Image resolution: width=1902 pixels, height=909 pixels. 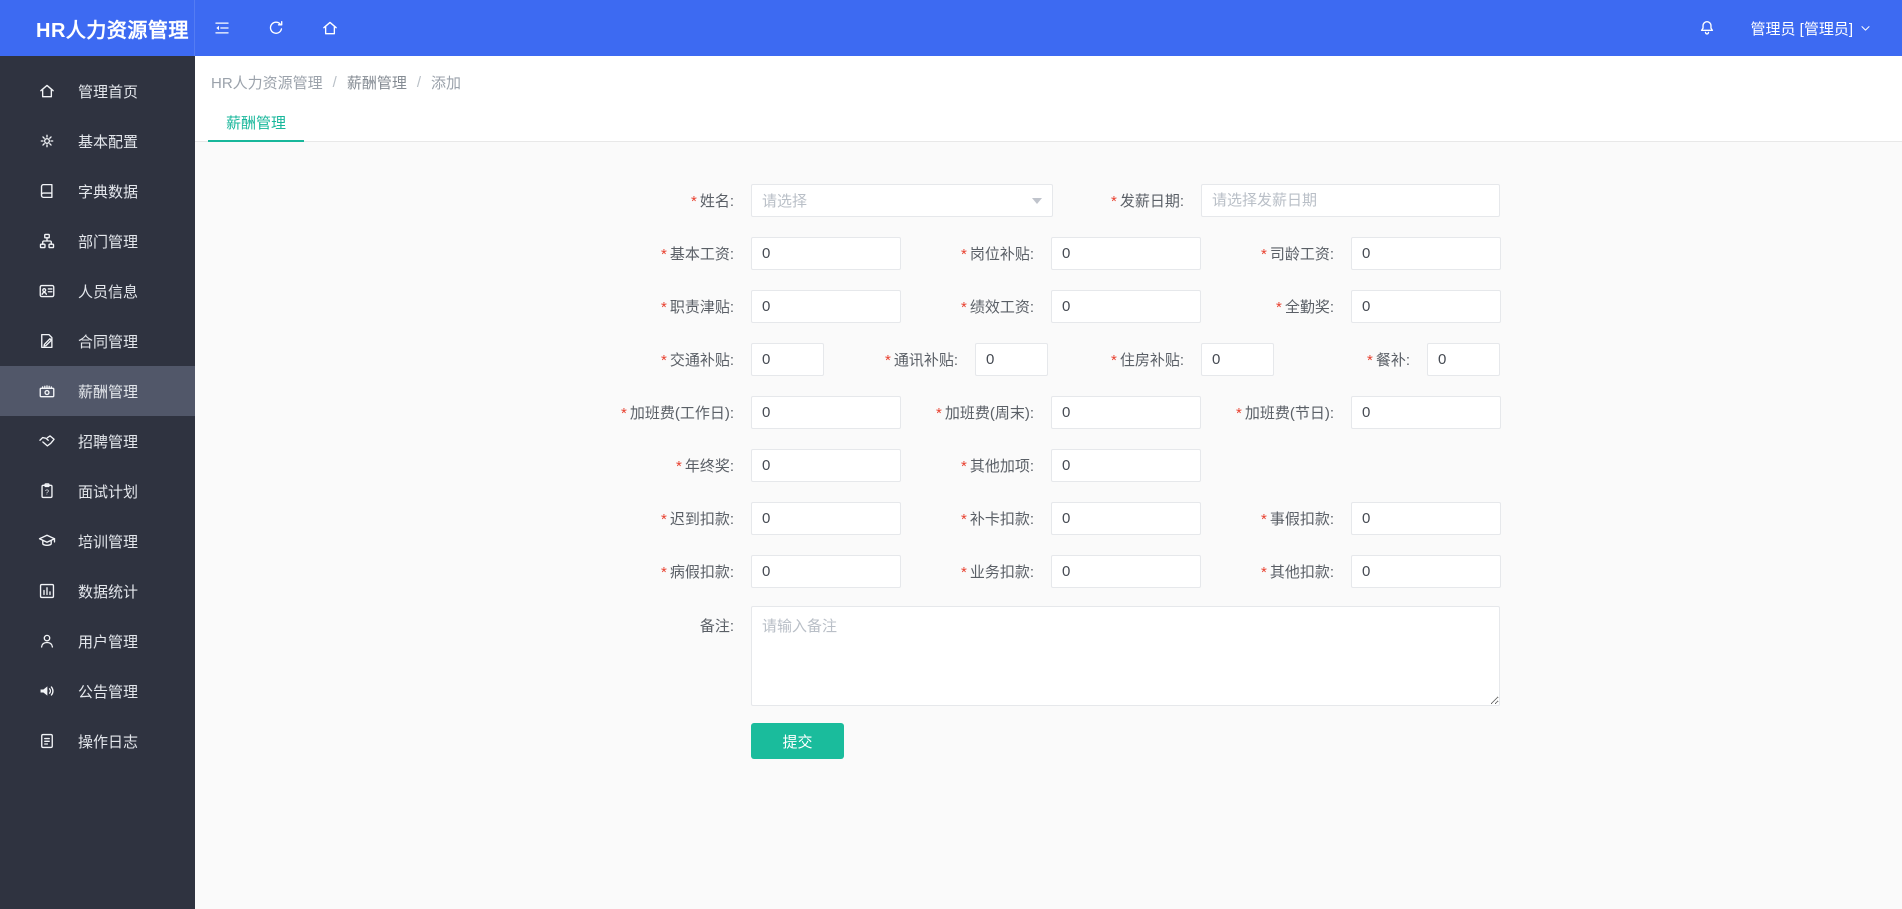 I want to click on sidebar-item-10: 数据统计, so click(x=97, y=591).